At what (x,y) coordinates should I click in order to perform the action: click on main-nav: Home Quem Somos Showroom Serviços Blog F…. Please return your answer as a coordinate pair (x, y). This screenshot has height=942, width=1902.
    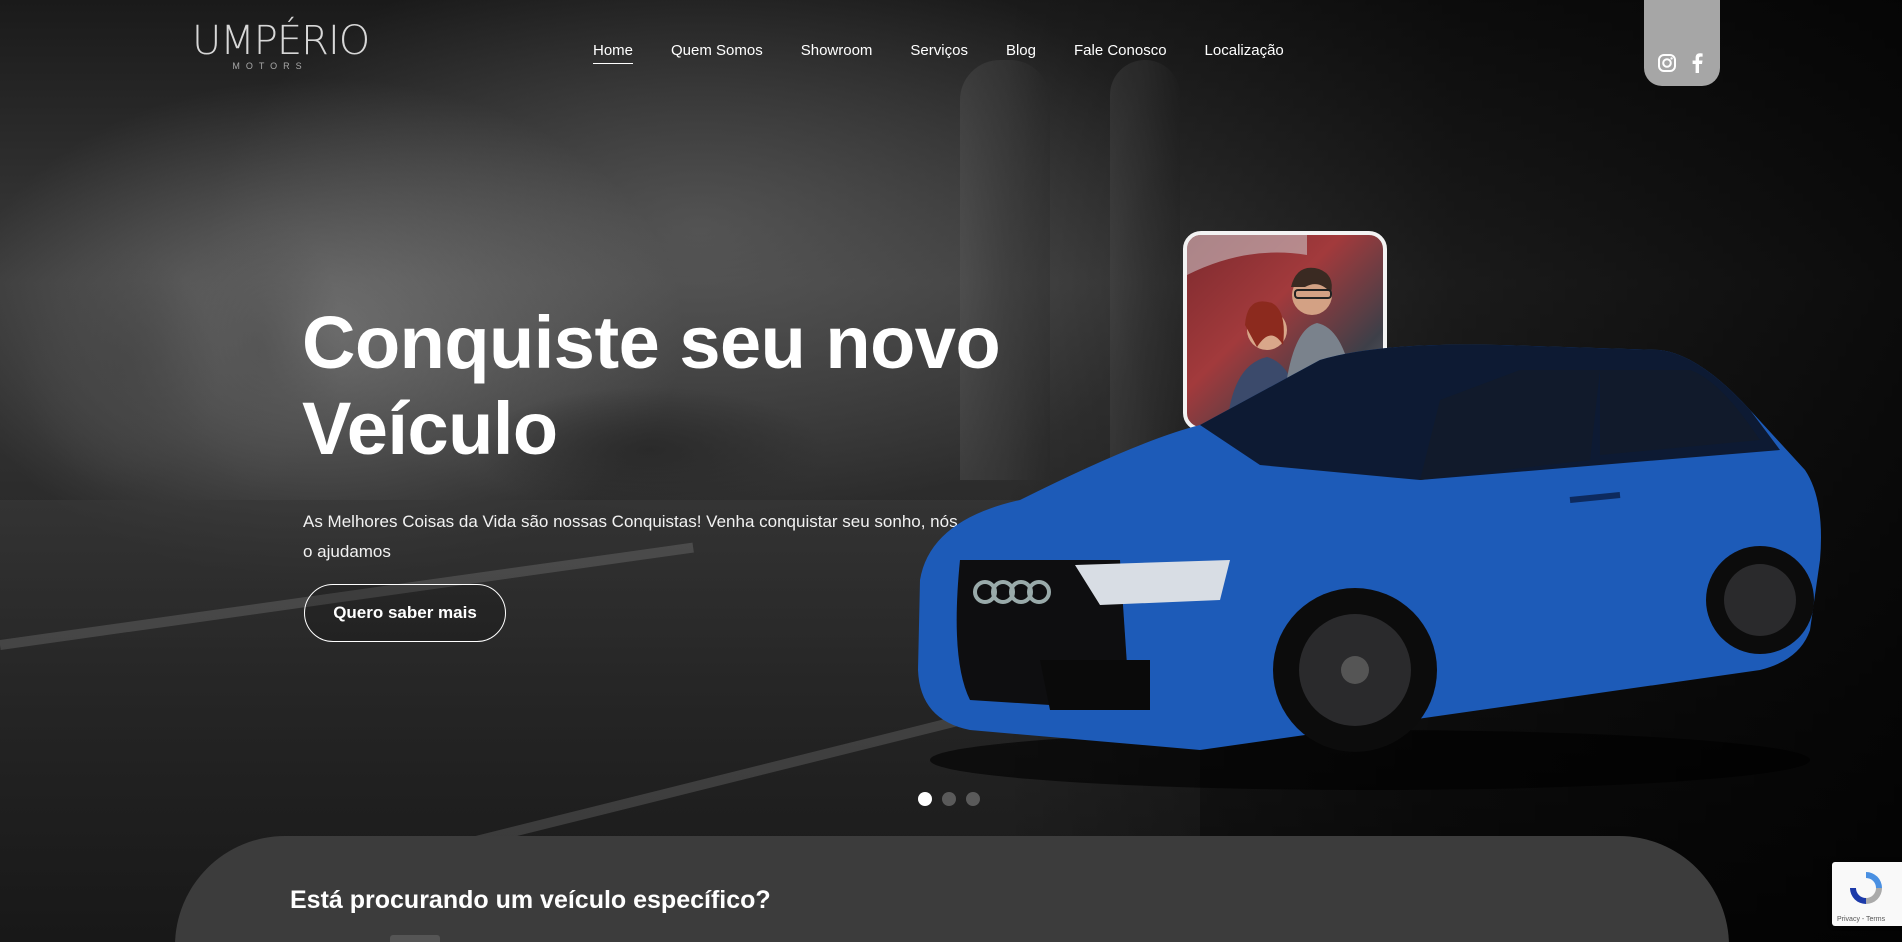
    Looking at the image, I should click on (957, 53).